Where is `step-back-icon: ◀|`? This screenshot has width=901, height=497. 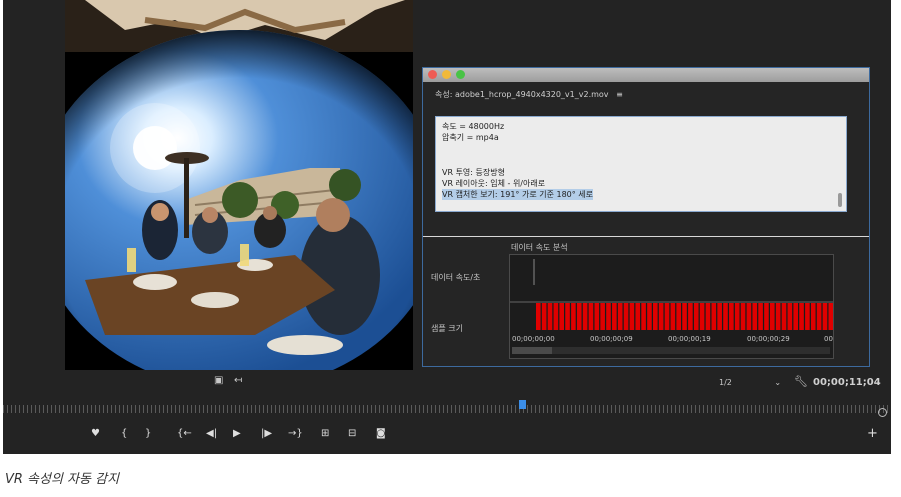 step-back-icon: ◀| is located at coordinates (211, 433).